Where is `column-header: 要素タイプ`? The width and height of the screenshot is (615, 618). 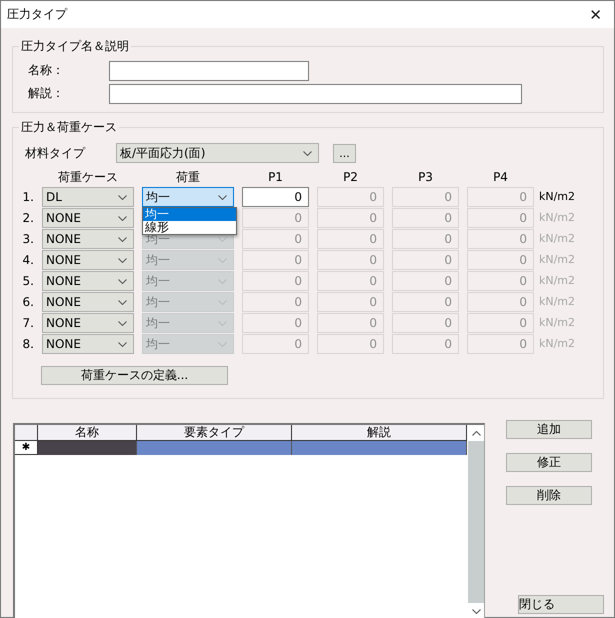 column-header: 要素タイプ is located at coordinates (214, 433).